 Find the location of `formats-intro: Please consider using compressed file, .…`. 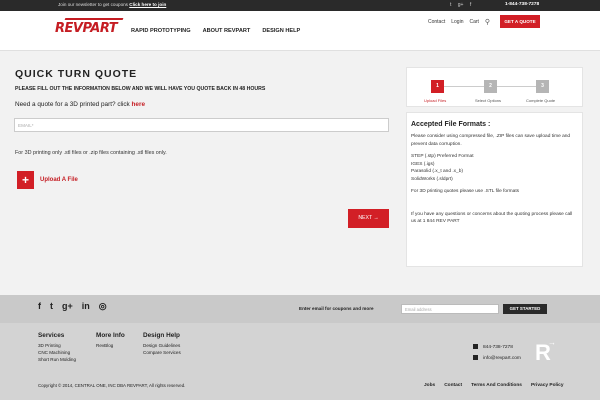

formats-intro: Please consider using compressed file, .… is located at coordinates (491, 140).